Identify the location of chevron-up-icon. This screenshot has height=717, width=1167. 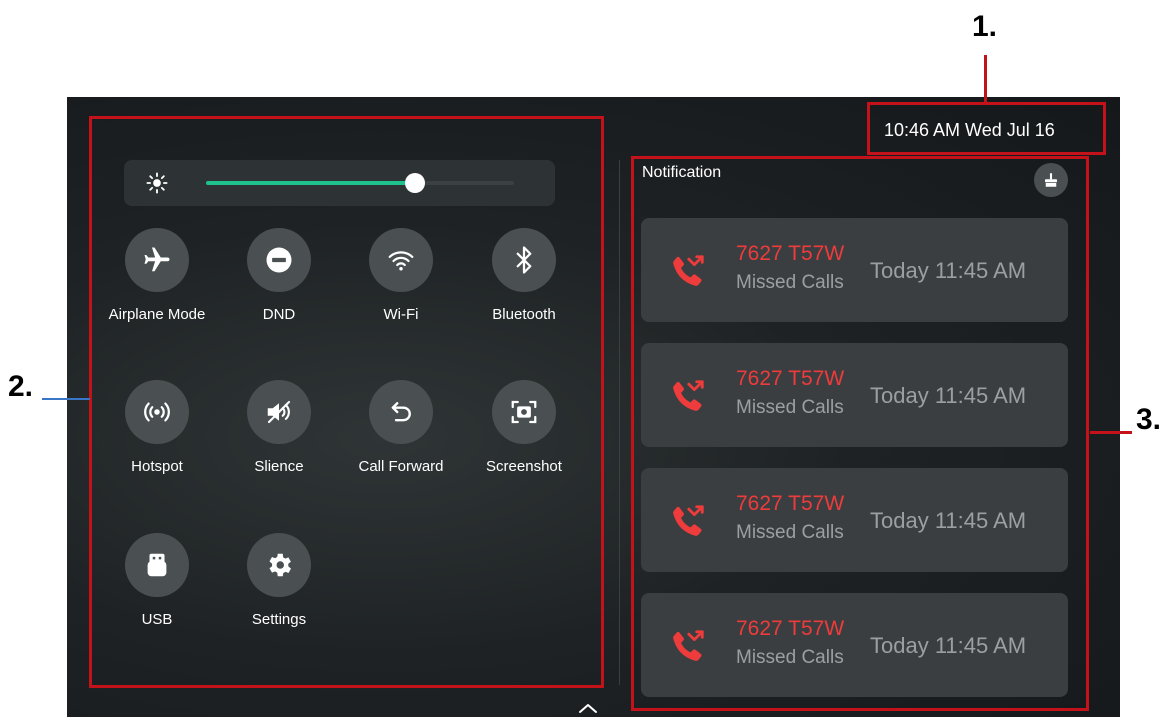
(588, 708).